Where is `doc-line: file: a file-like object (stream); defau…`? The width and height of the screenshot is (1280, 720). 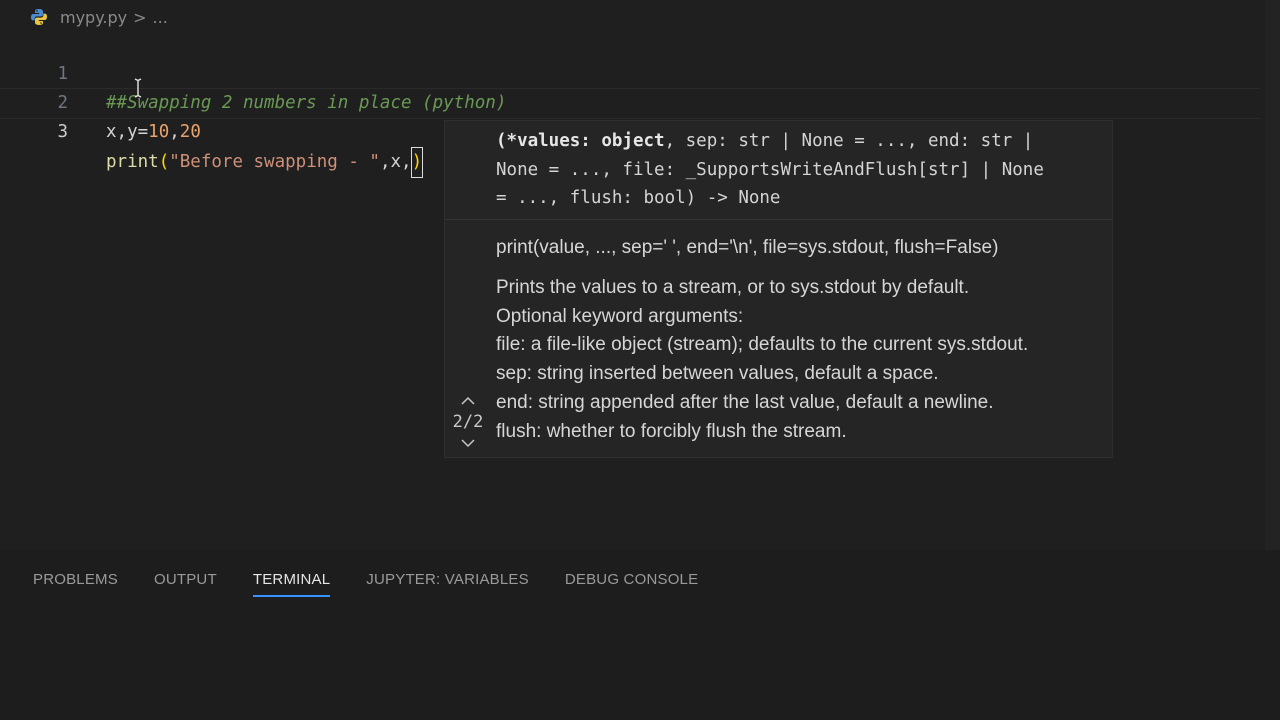 doc-line: file: a file-like object (stream); defau… is located at coordinates (762, 345).